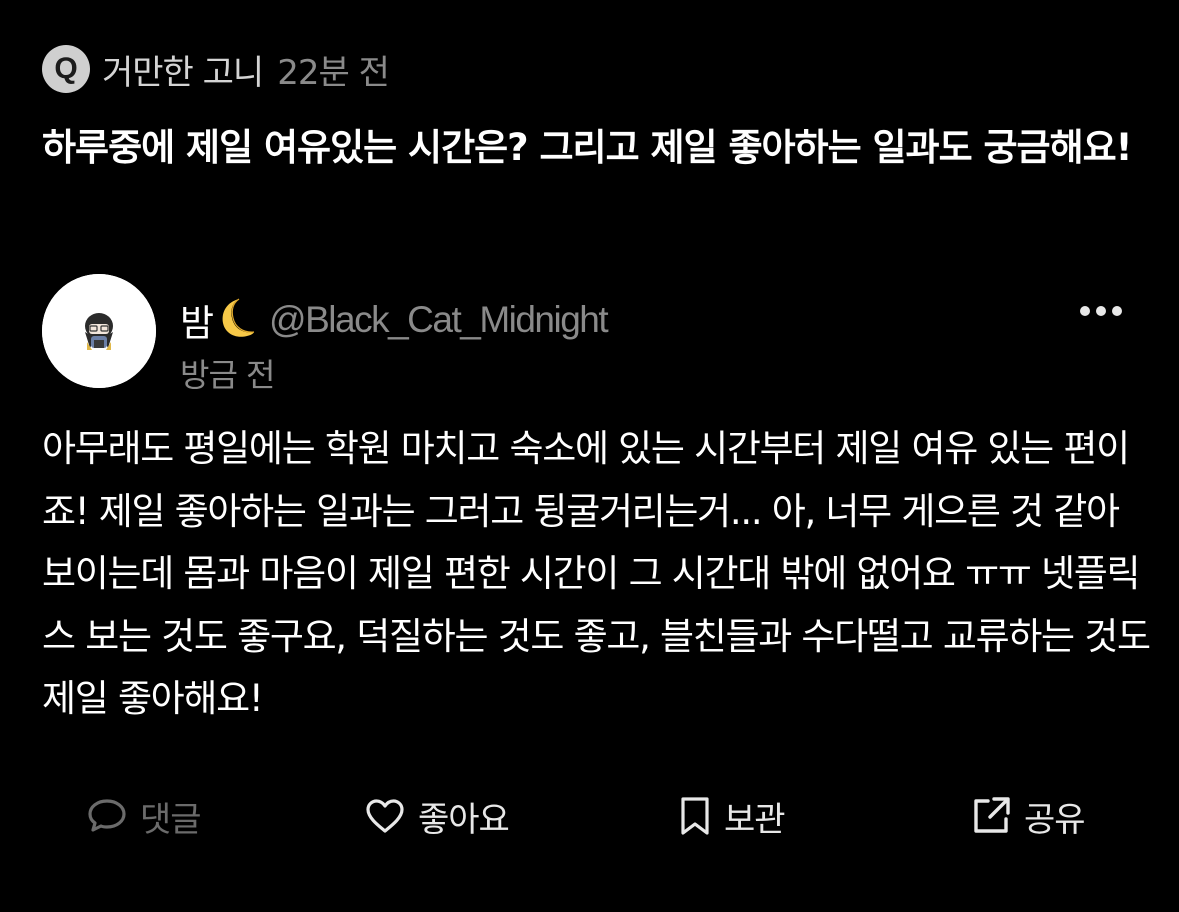 Image resolution: width=1179 pixels, height=912 pixels. What do you see at coordinates (464, 819) in the screenshot?
I see `like-label: 좋아요` at bounding box center [464, 819].